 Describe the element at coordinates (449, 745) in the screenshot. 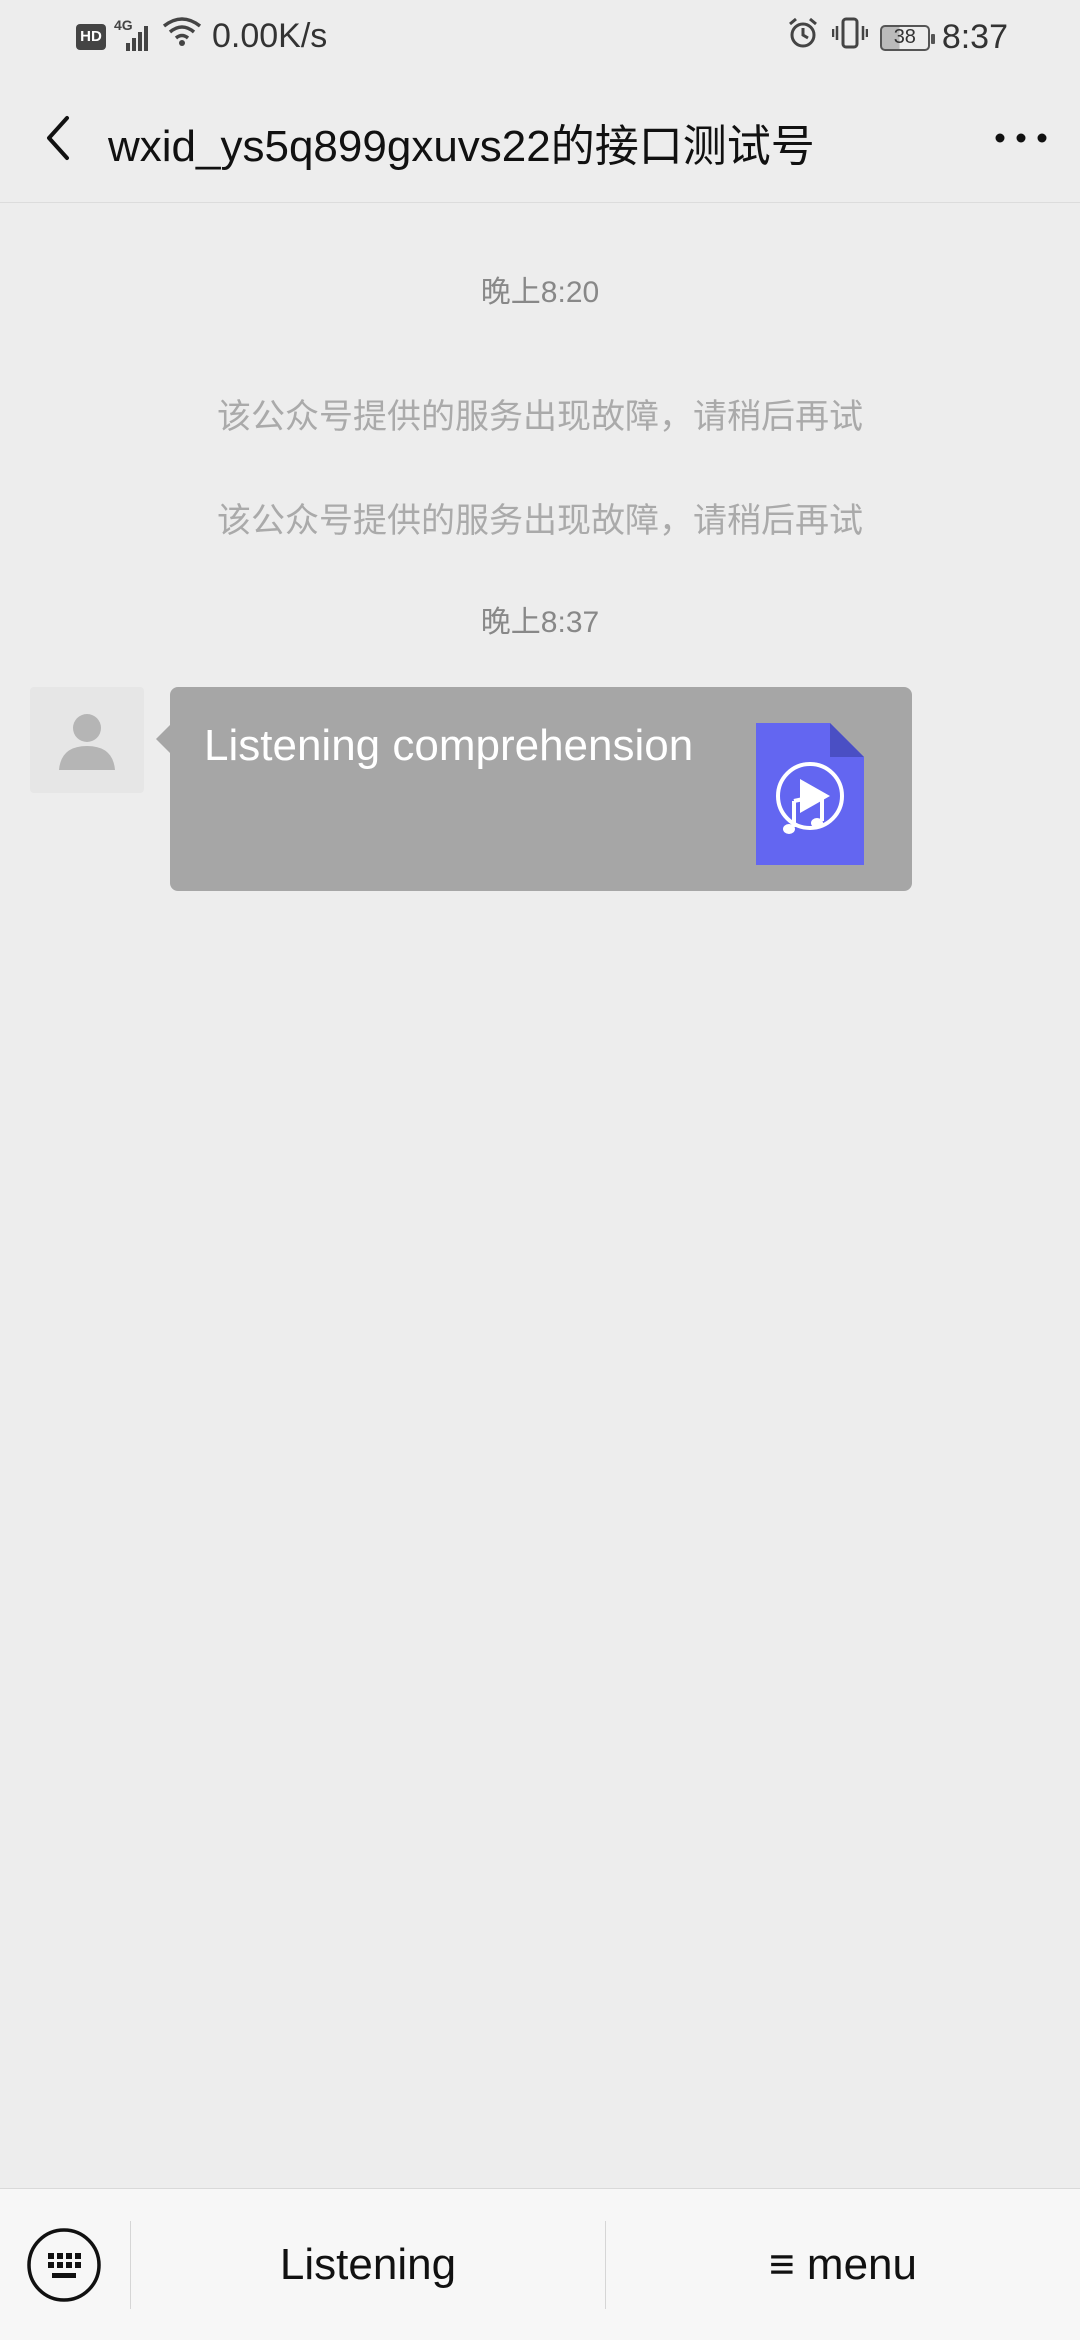

I see `message-text: Listening comprehension` at that location.